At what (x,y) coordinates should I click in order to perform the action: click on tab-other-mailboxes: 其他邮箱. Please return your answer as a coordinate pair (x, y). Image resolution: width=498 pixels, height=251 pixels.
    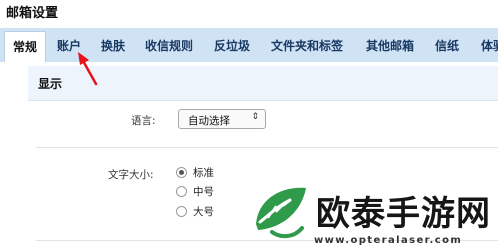
    Looking at the image, I should click on (390, 45).